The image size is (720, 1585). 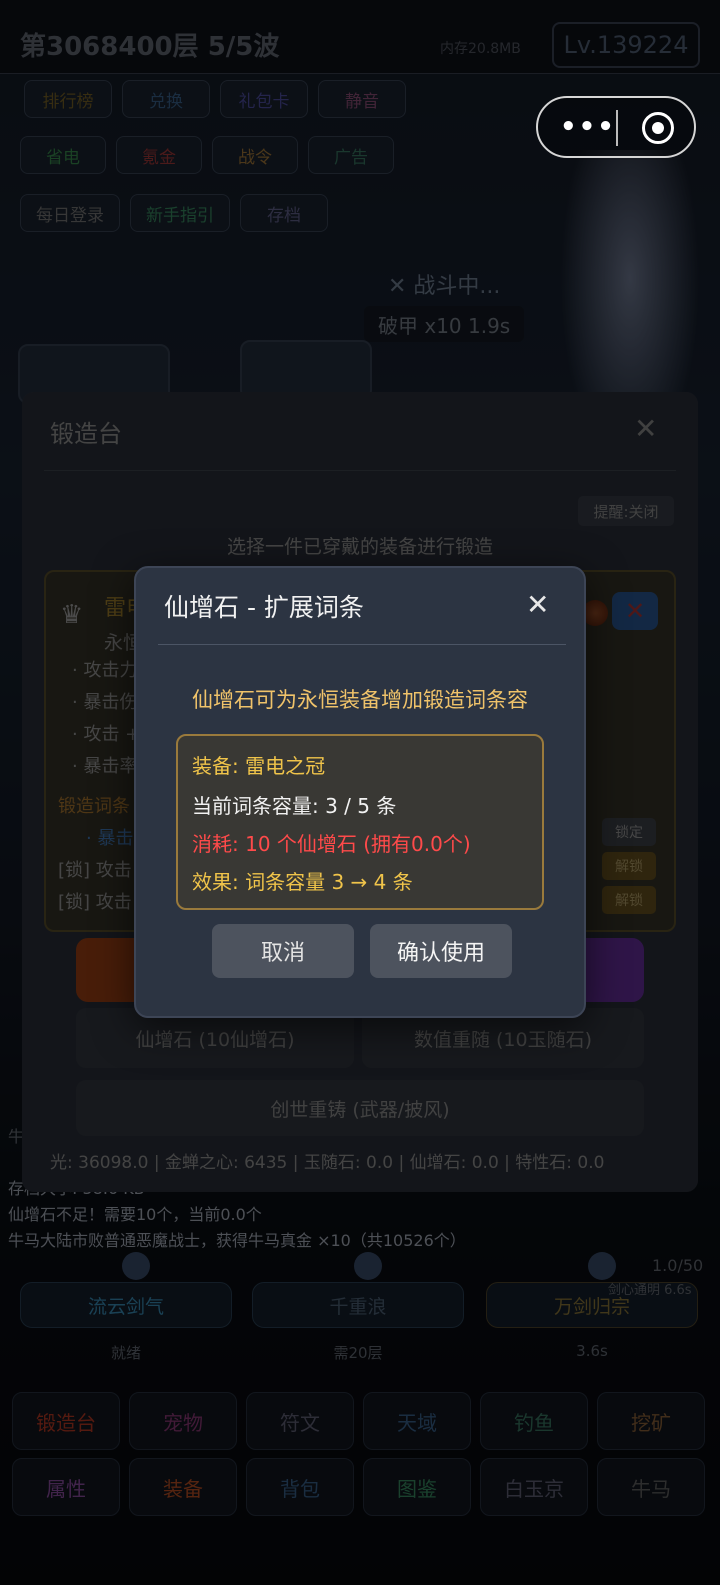 I want to click on modal-divider, so click(x=362, y=644).